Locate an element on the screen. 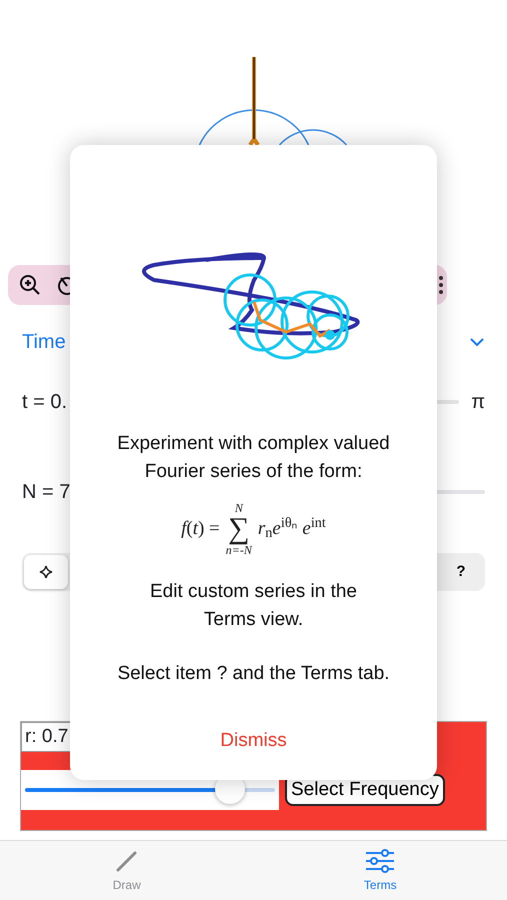 Image resolution: width=507 pixels, height=900 pixels. message-text: Select item ? and the Terms tab. is located at coordinates (253, 674).